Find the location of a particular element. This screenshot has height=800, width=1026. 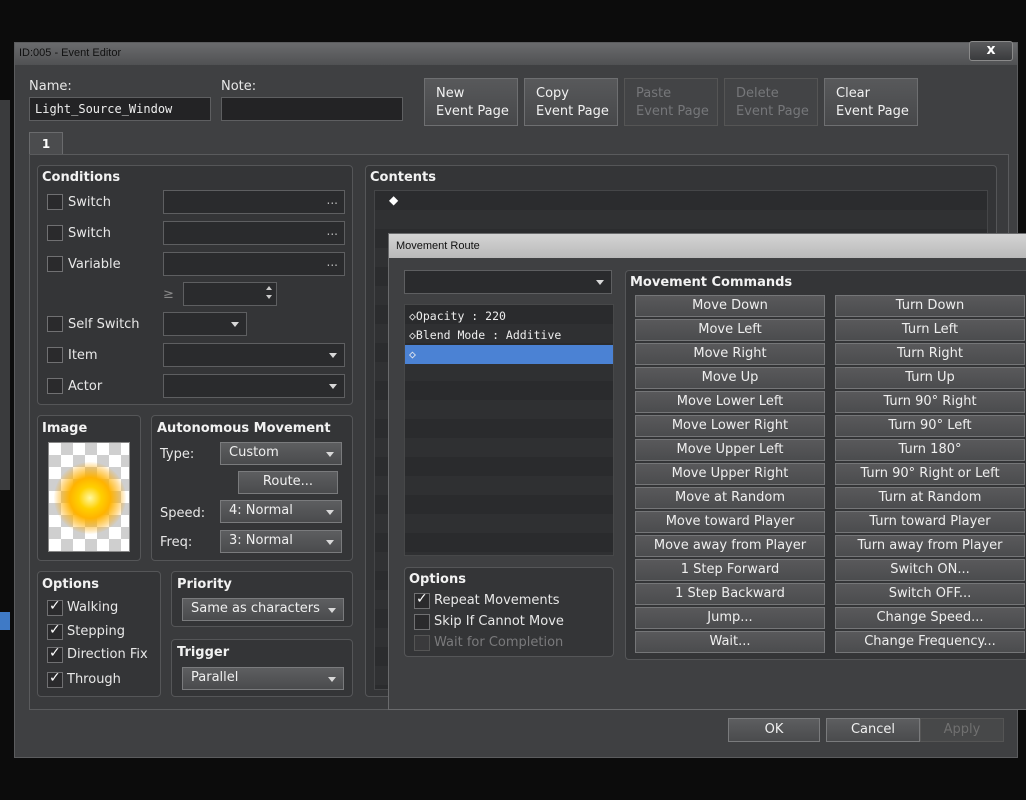

actor-checkbox is located at coordinates (55, 386).